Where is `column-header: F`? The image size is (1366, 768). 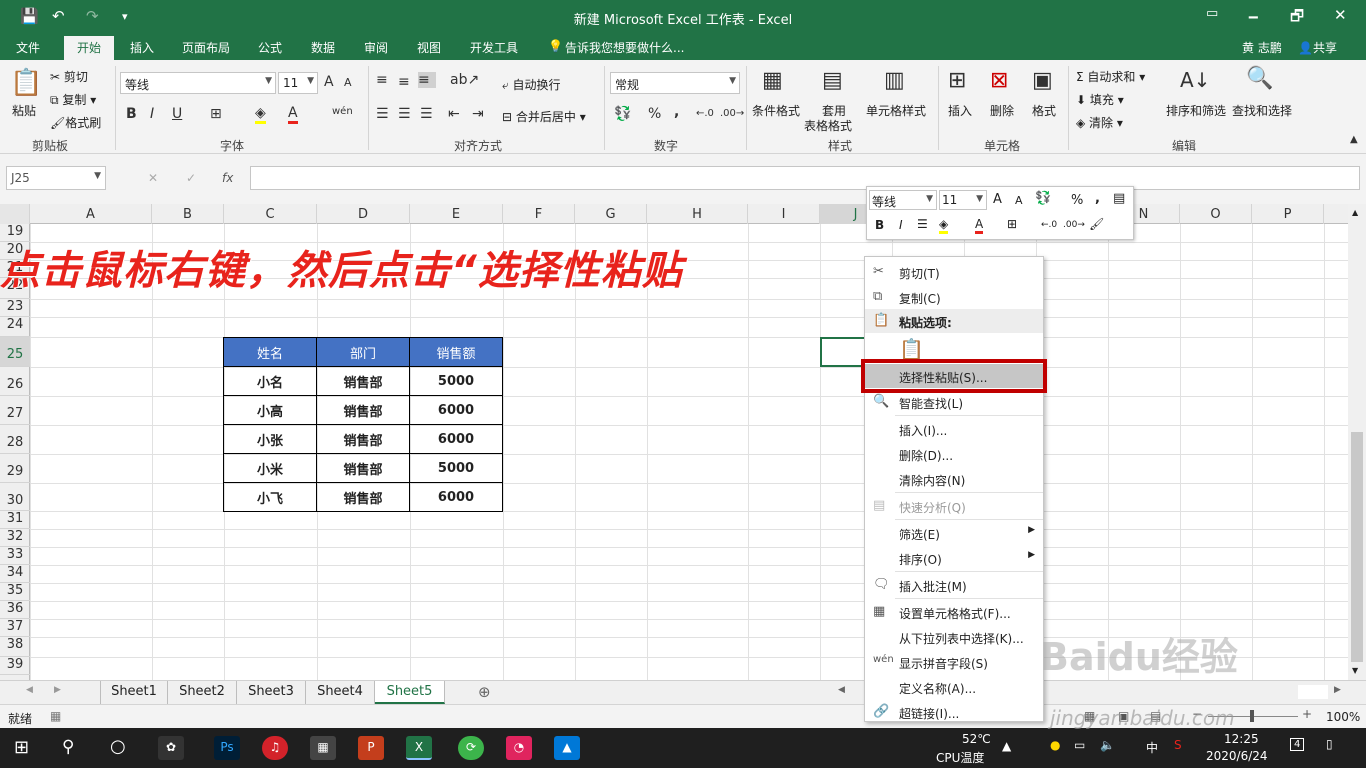 column-header: F is located at coordinates (539, 214).